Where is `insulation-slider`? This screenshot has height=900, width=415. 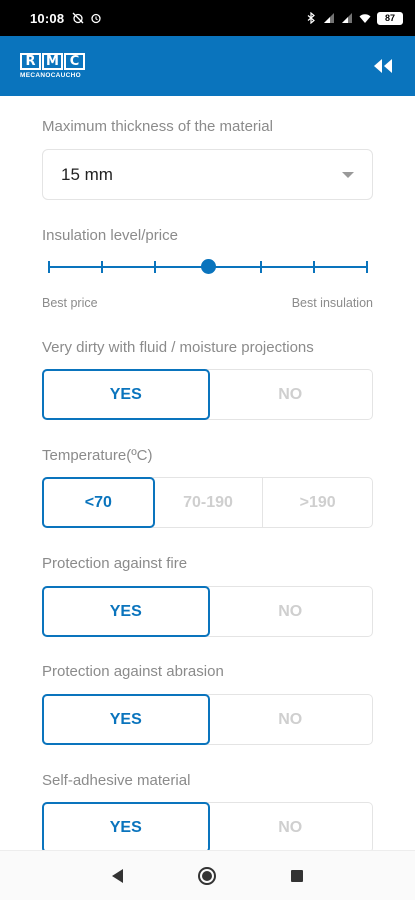 insulation-slider is located at coordinates (208, 266).